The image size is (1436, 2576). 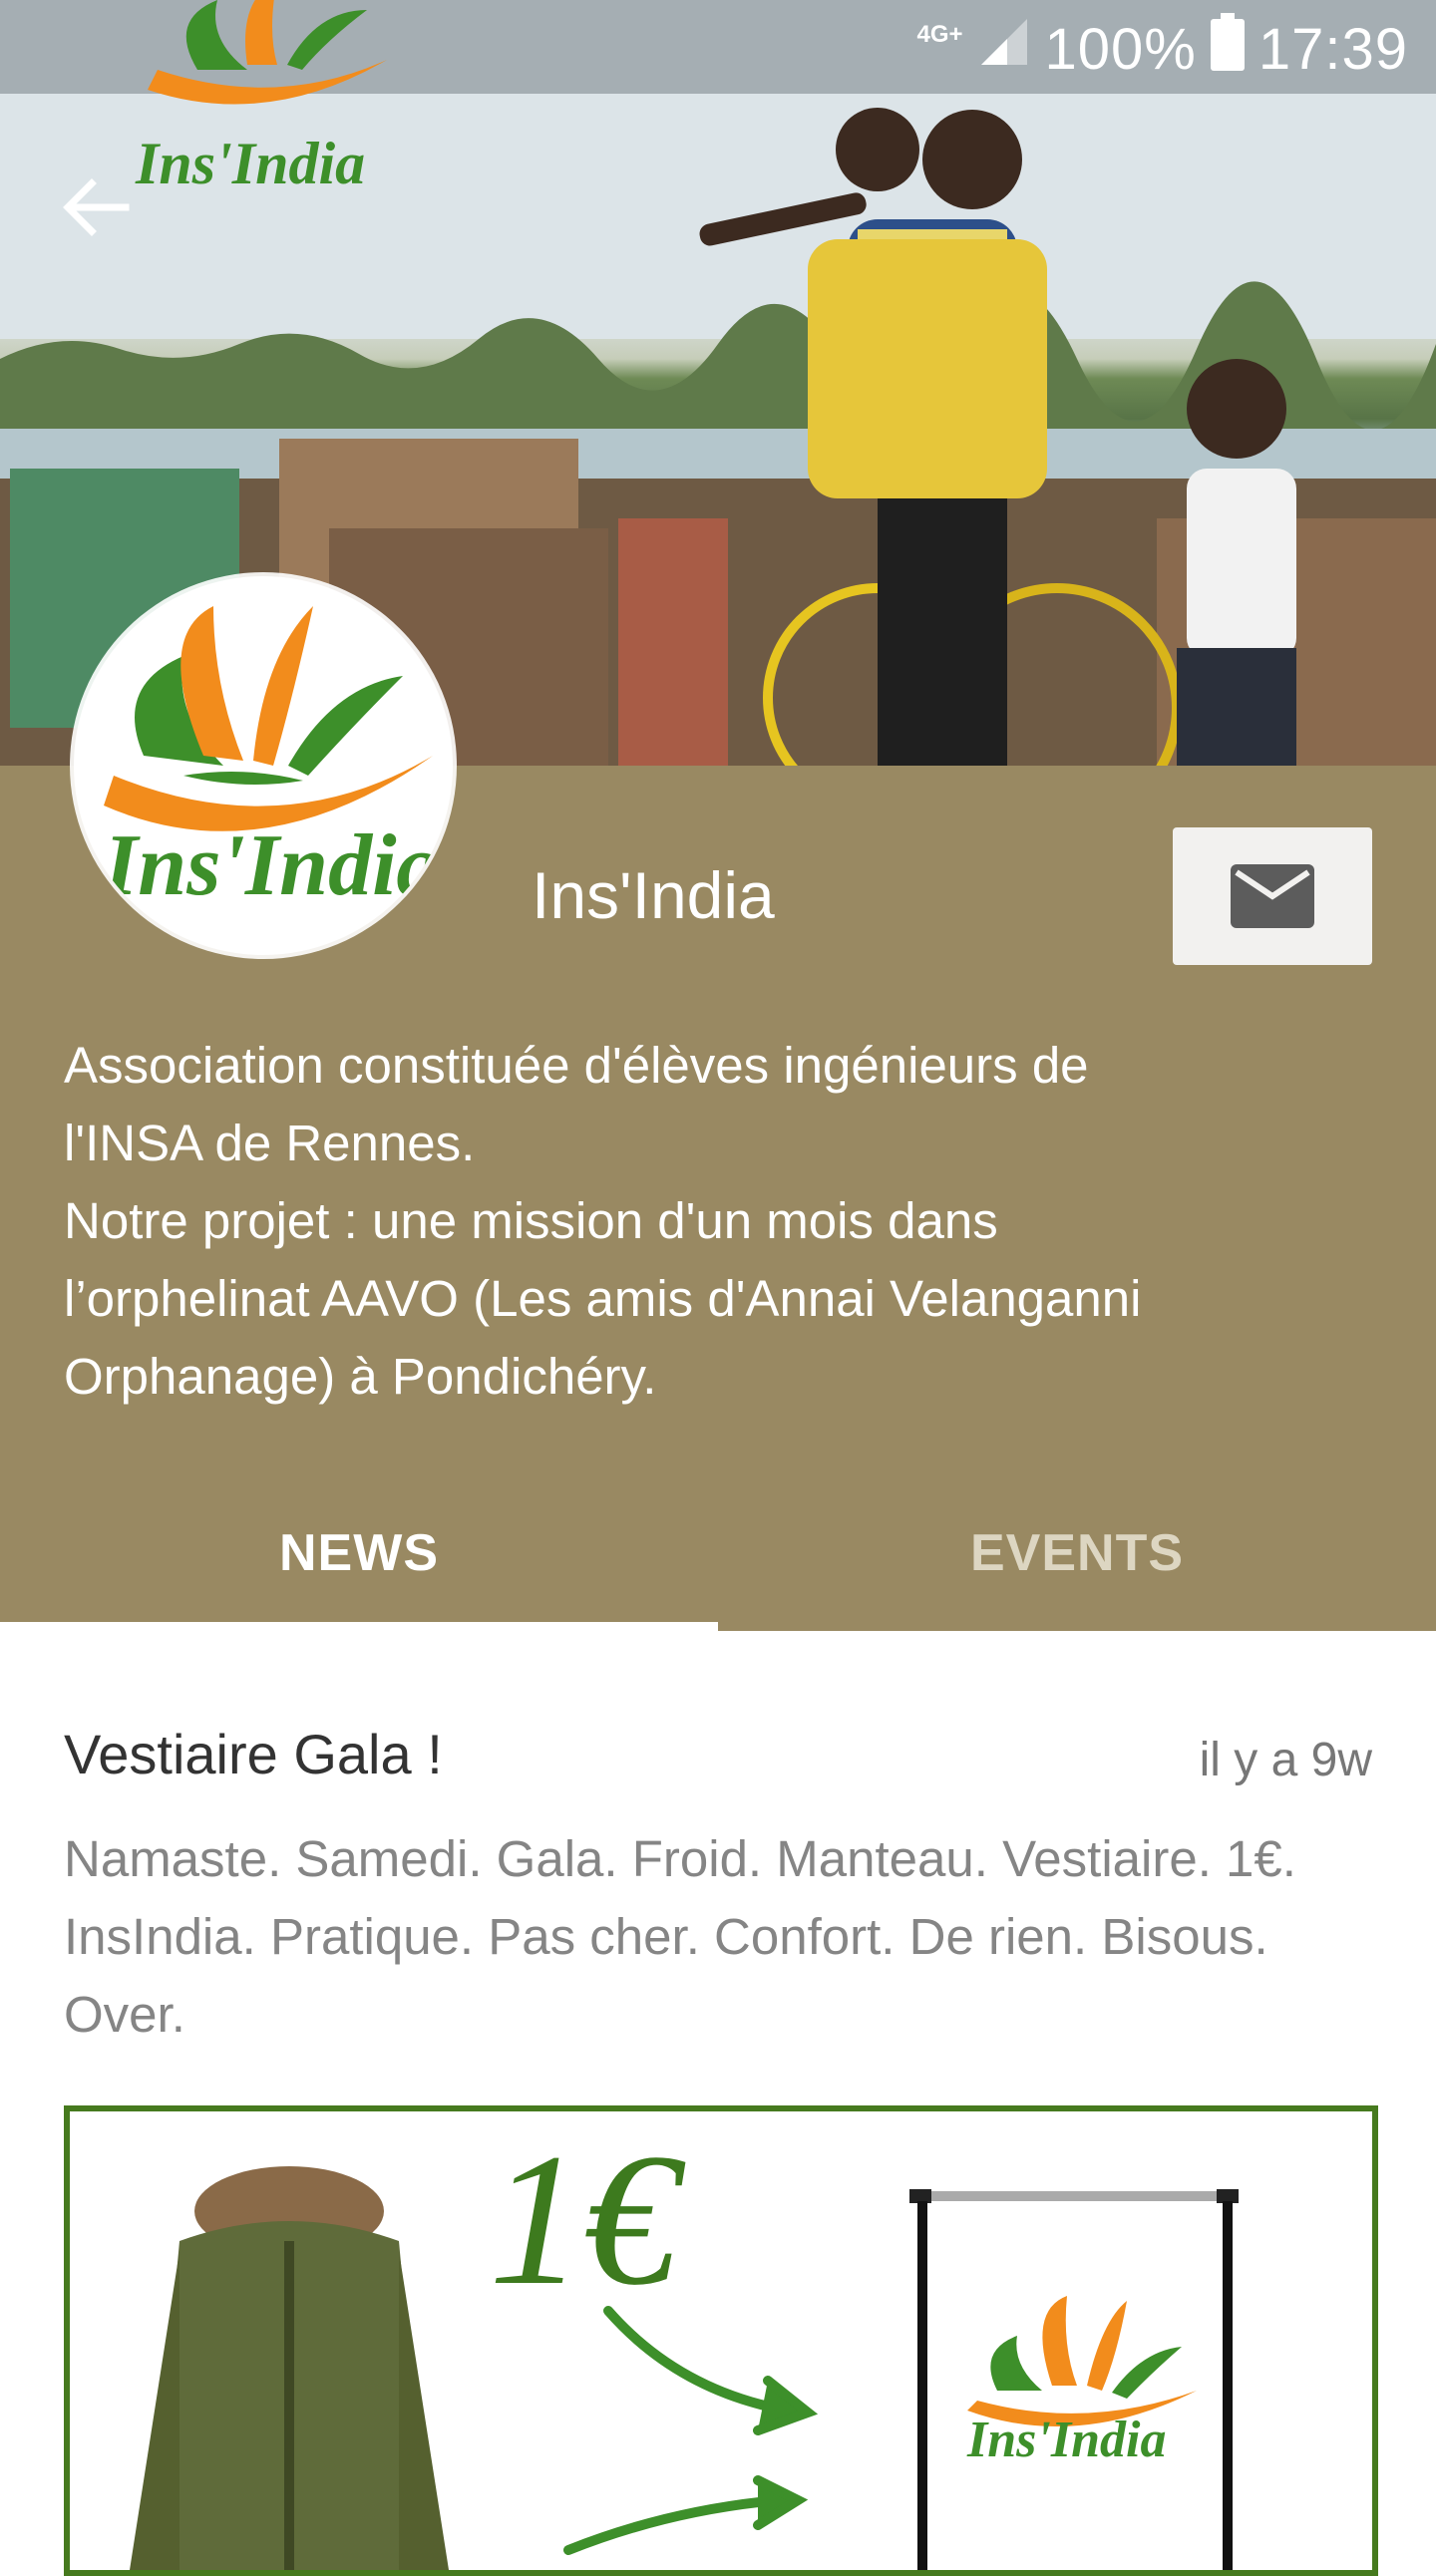 I want to click on tab-events: EVENTS, so click(x=1077, y=1553).